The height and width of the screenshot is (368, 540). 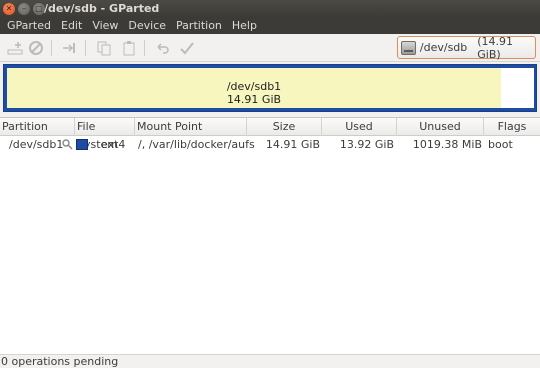 I want to click on menu-view: View, so click(x=105, y=26).